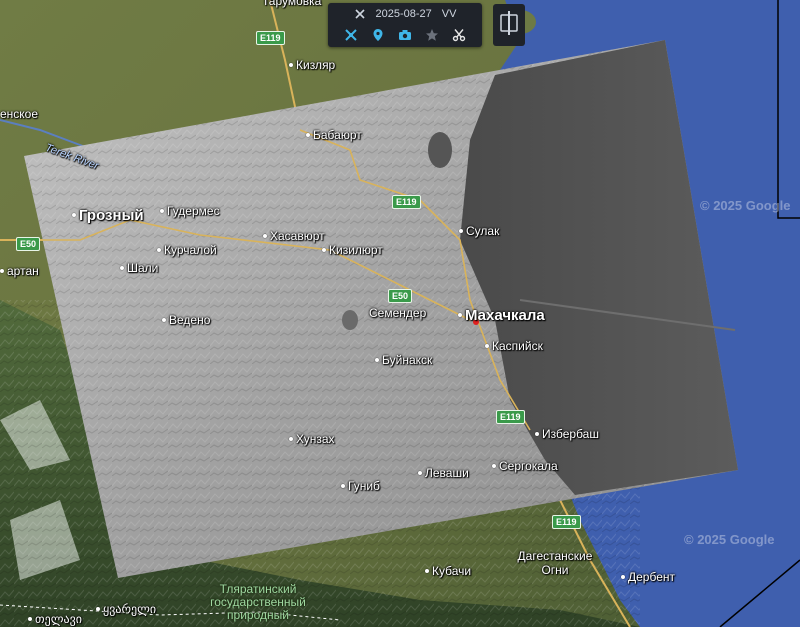  I want to click on toolbar-actions, so click(405, 35).